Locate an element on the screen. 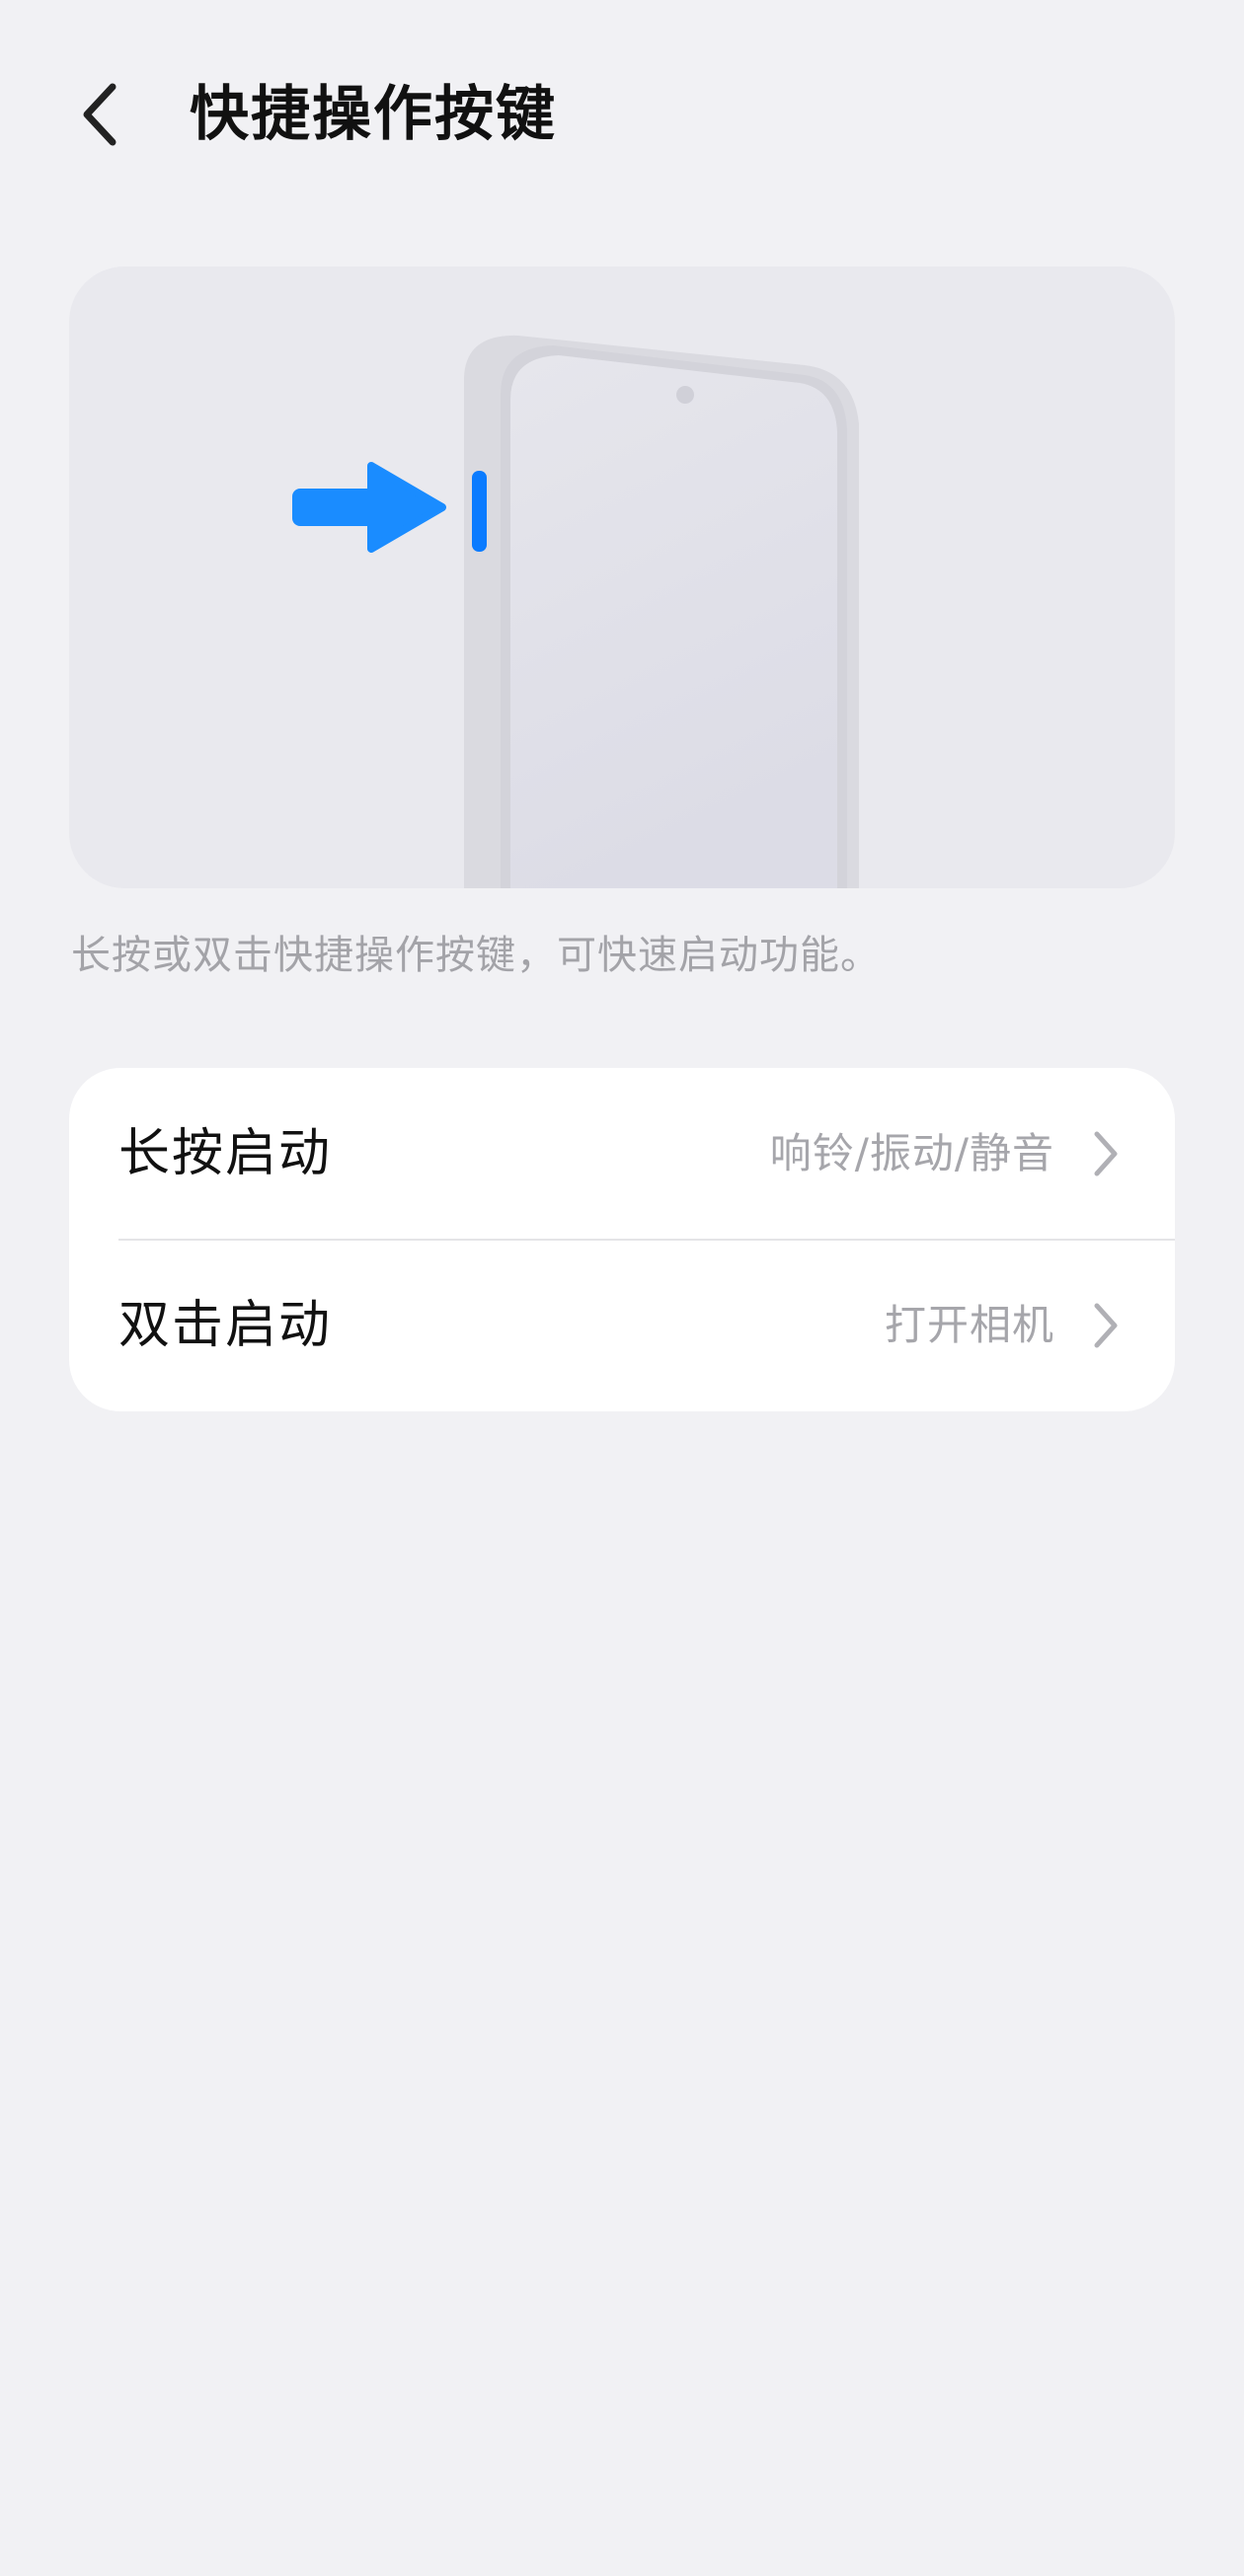  setting-value: 响铃/振动/静音 is located at coordinates (912, 1153).